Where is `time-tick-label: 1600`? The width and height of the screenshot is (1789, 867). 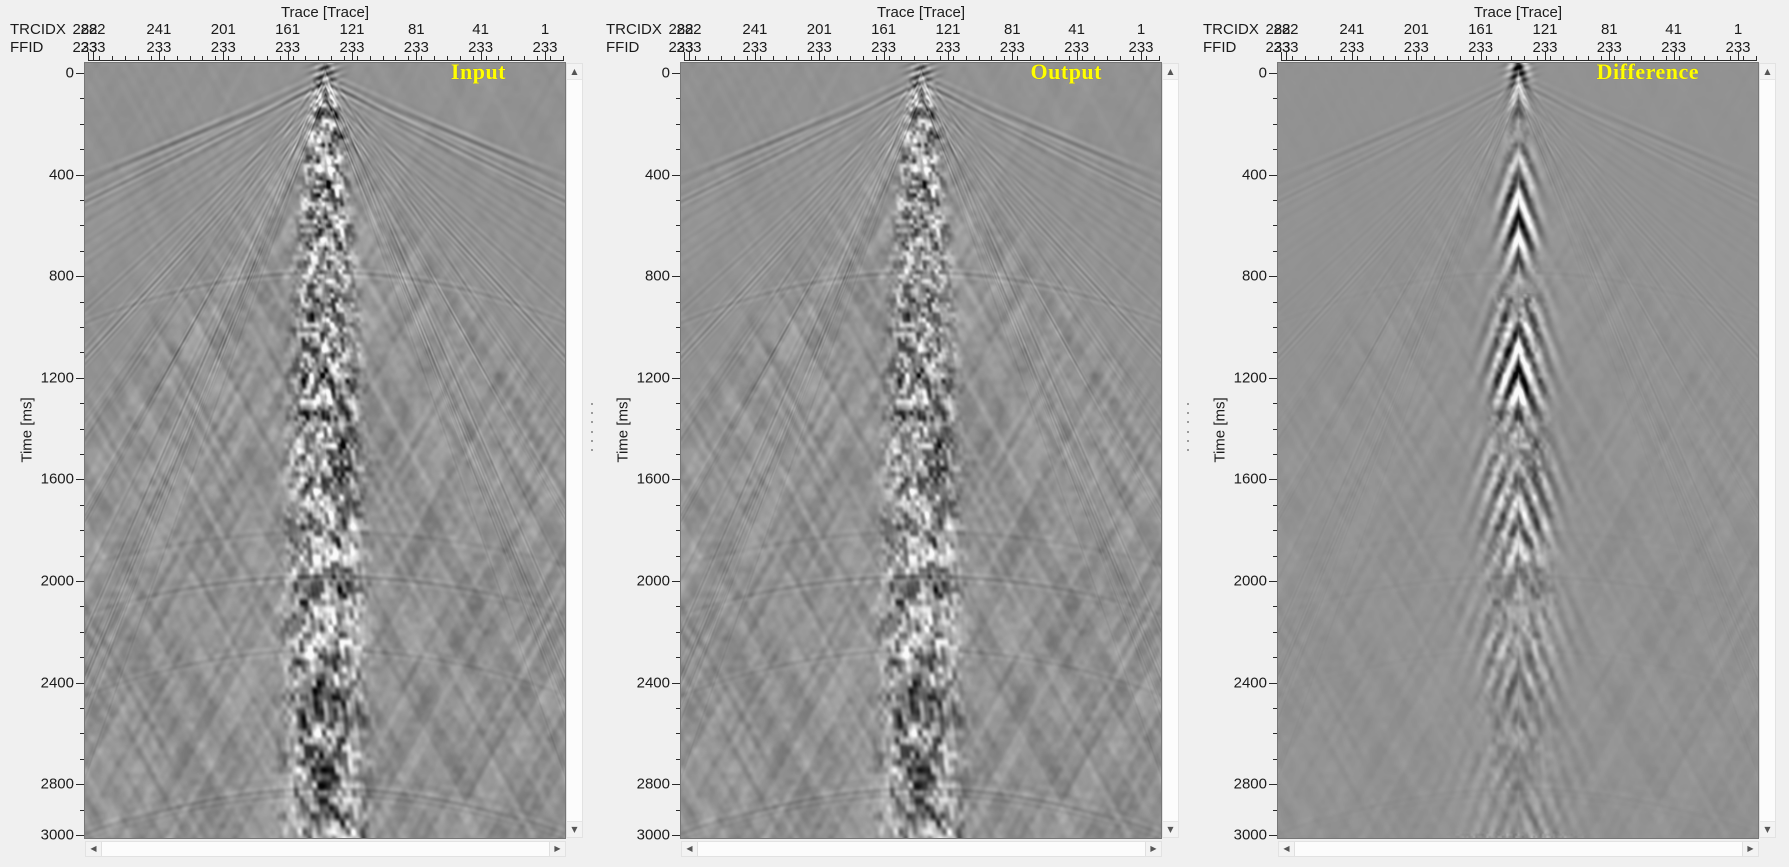 time-tick-label: 1600 is located at coordinates (653, 479).